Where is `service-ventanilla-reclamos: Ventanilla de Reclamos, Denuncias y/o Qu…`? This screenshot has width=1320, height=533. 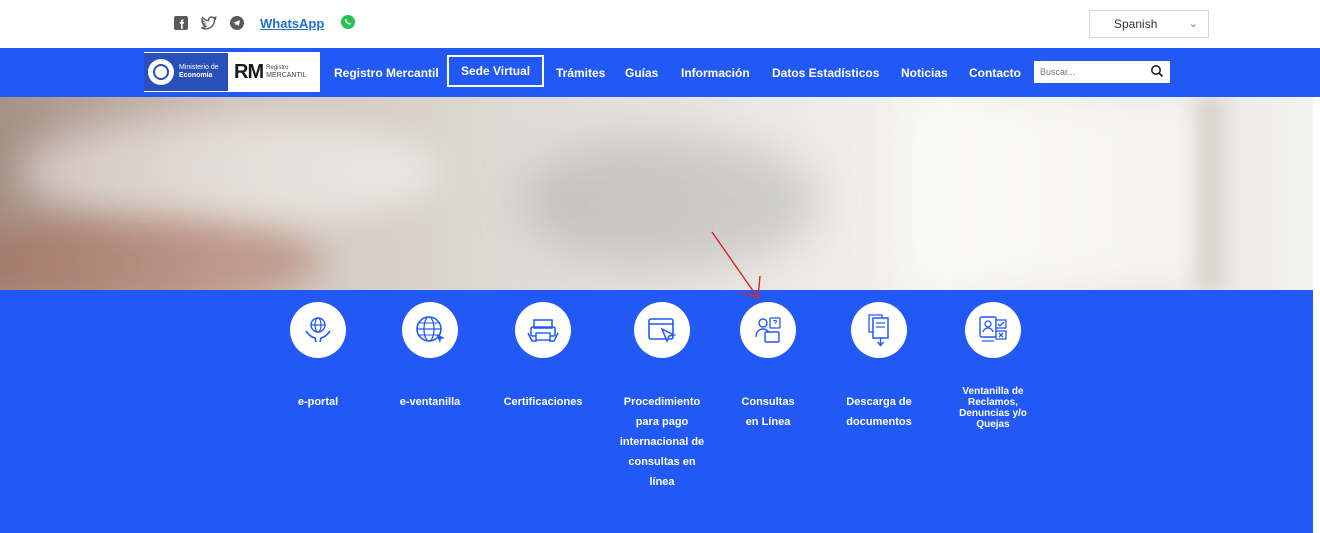
service-ventanilla-reclamos: Ventanilla de Reclamos, Denuncias y/o Qu… is located at coordinates (993, 366).